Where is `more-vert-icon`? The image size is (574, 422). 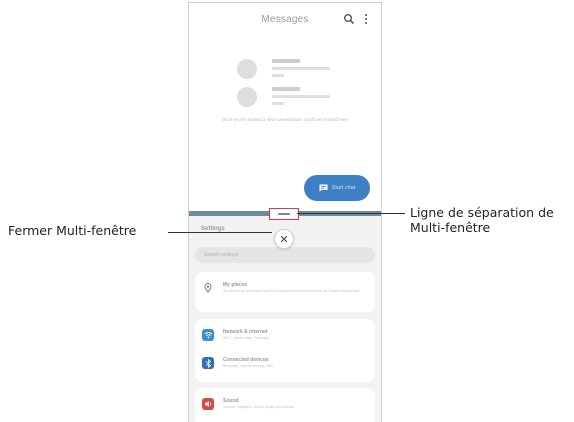
more-vert-icon is located at coordinates (366, 19).